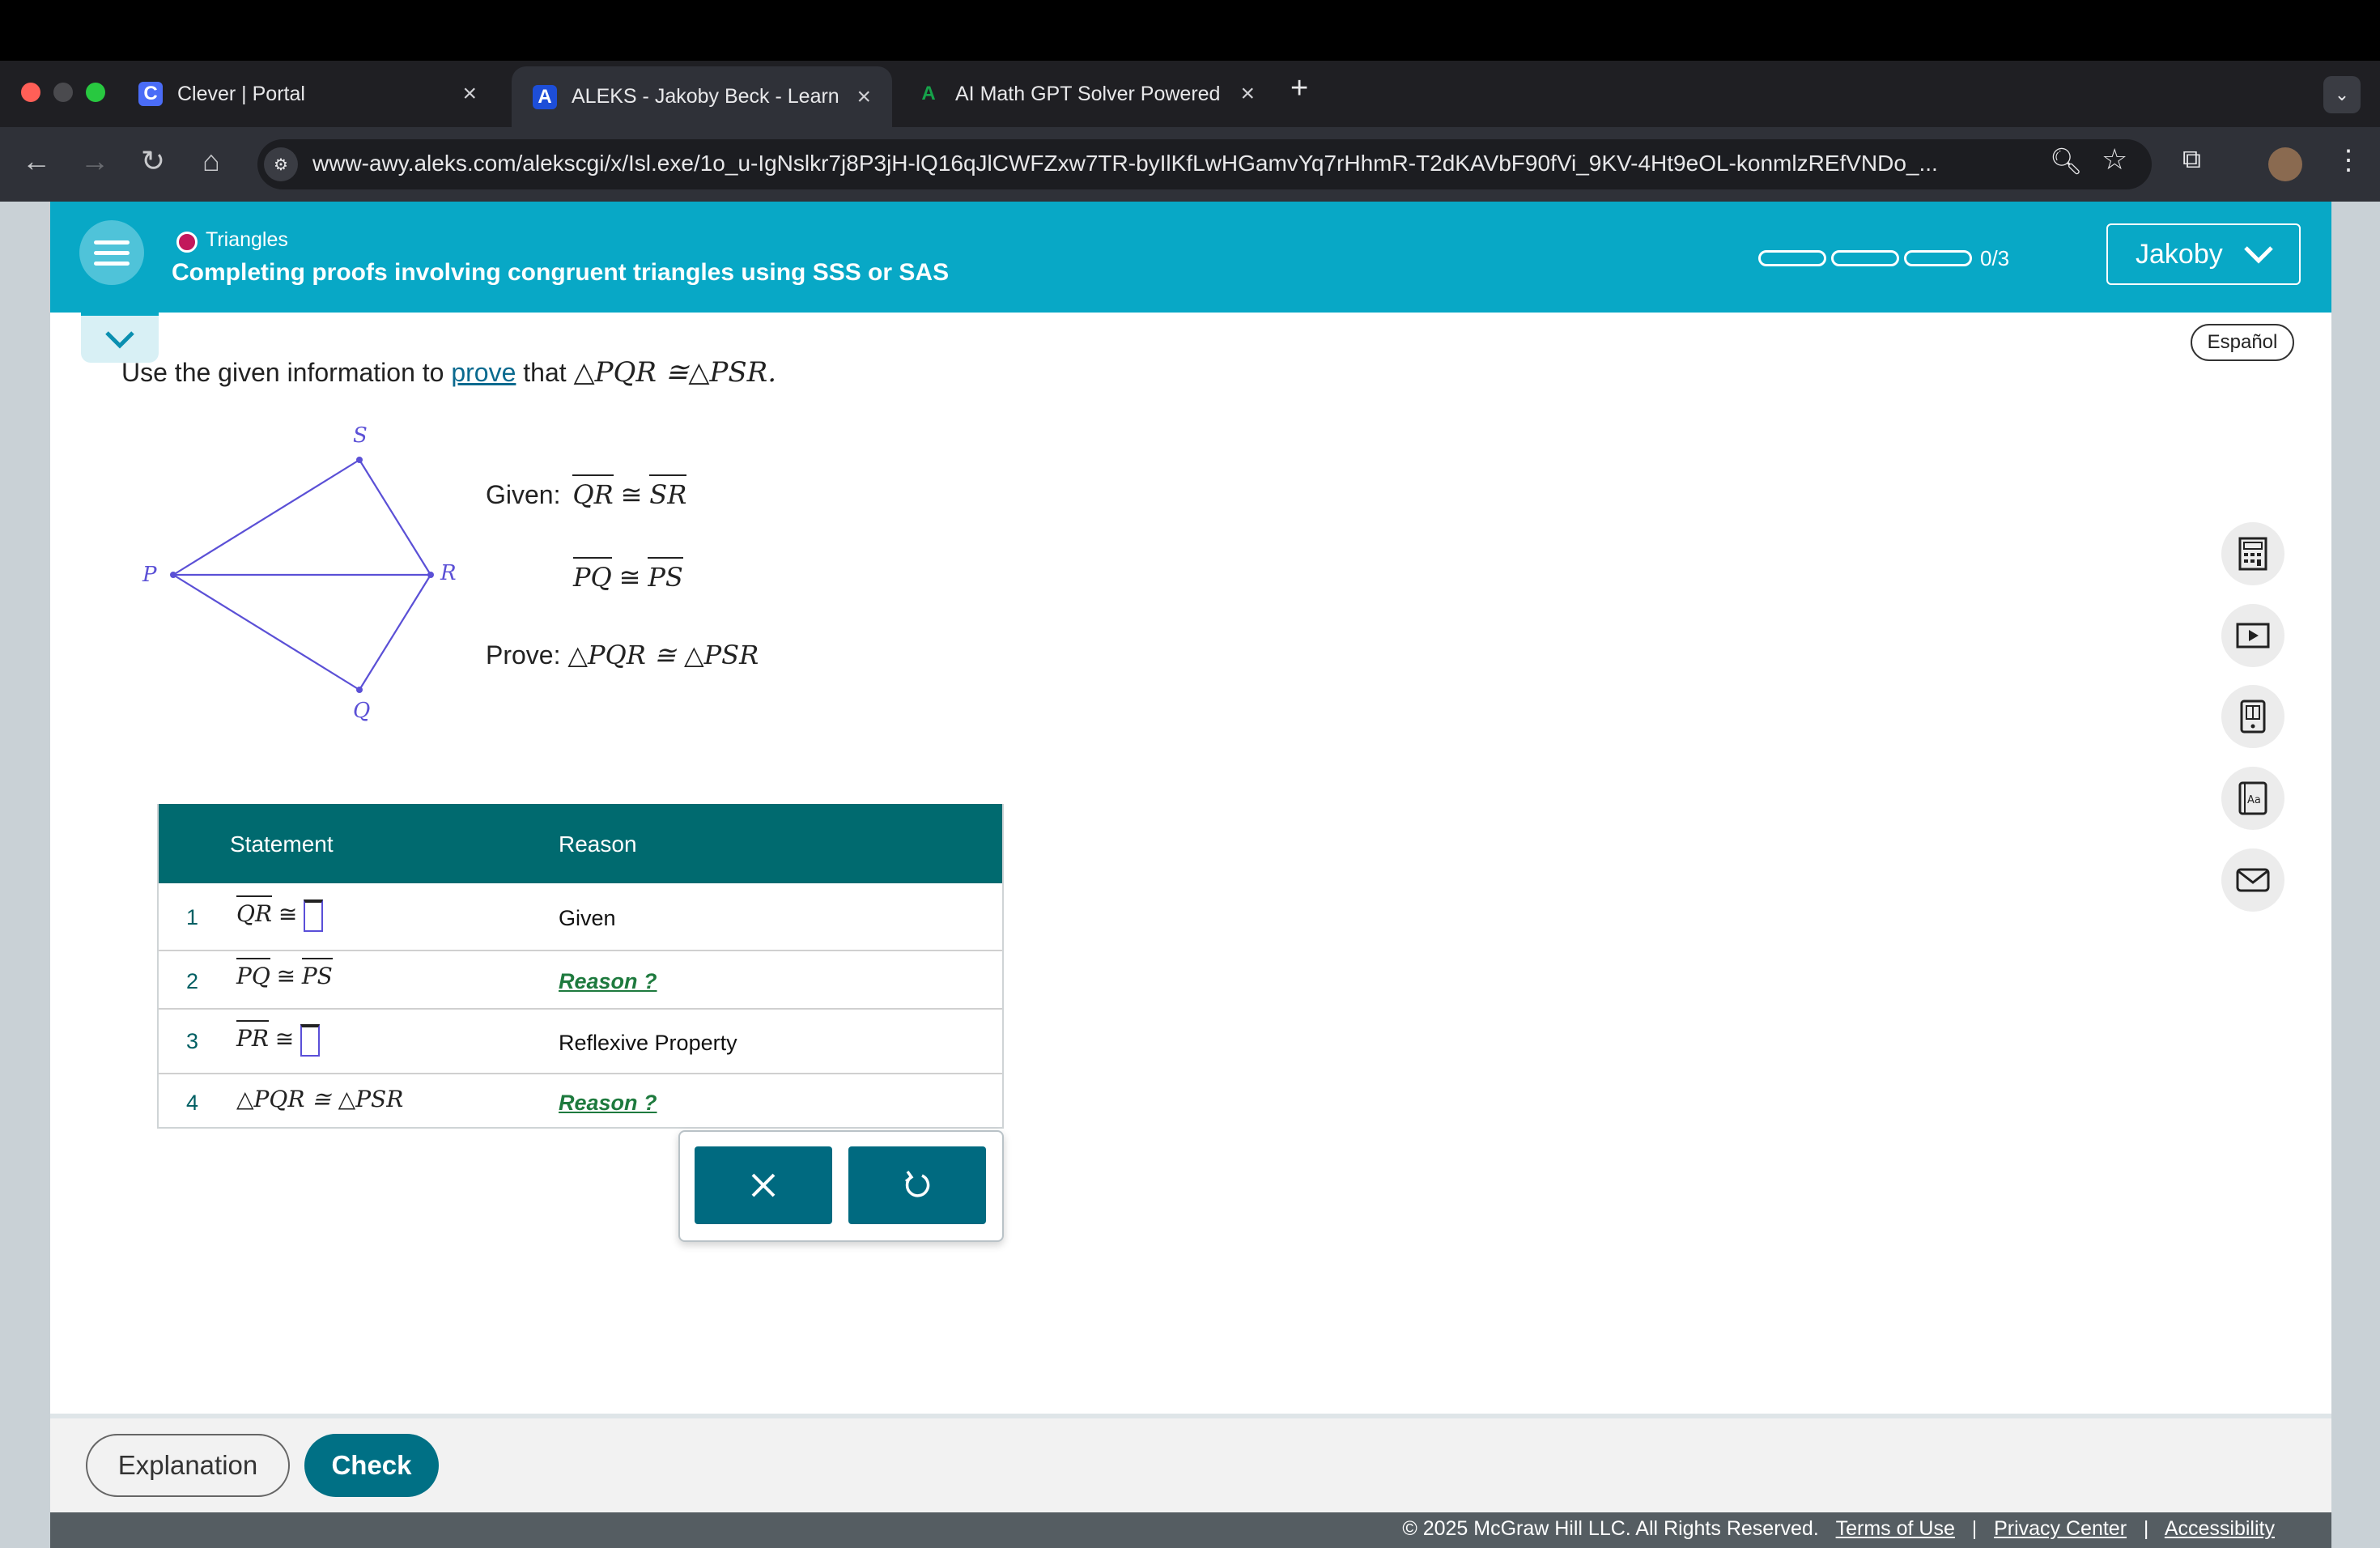  Describe the element at coordinates (193, 917) in the screenshot. I see `row-number: 1` at that location.